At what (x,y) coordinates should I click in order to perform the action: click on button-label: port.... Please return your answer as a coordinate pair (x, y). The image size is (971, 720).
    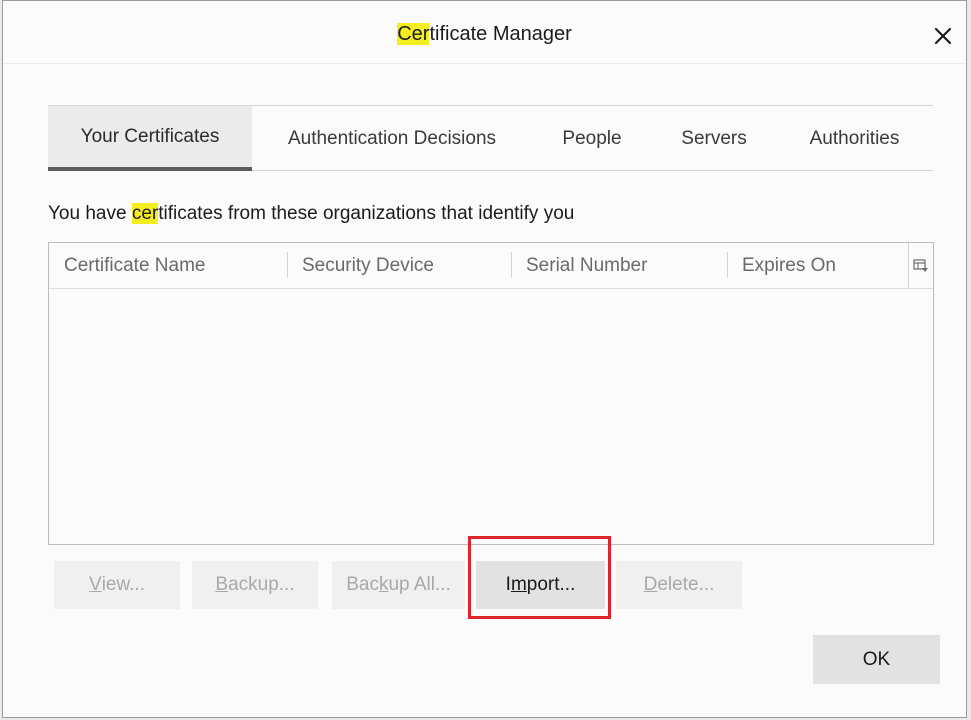
    Looking at the image, I should click on (551, 584).